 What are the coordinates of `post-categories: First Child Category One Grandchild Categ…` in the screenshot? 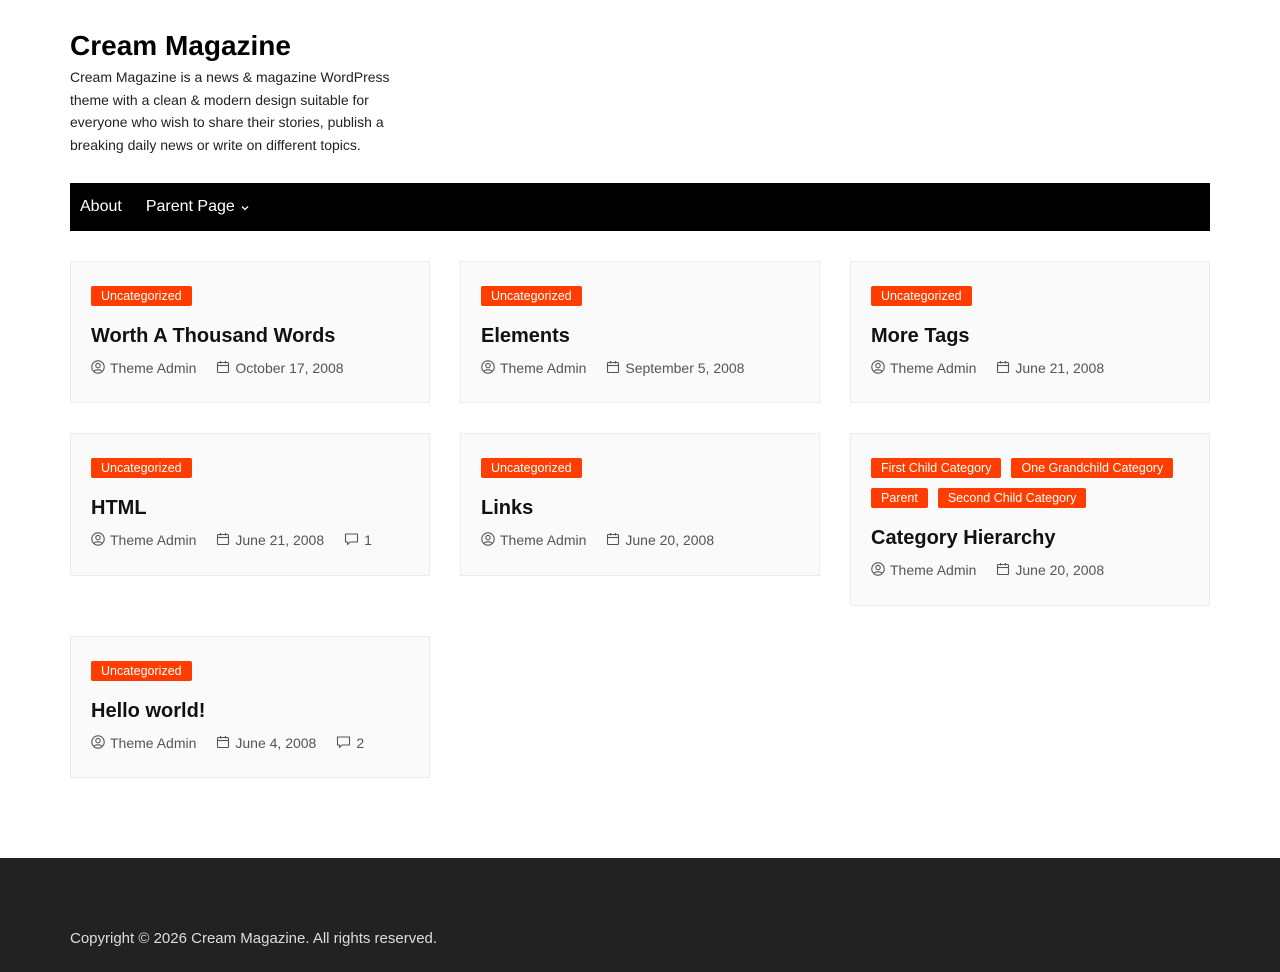 It's located at (1030, 488).